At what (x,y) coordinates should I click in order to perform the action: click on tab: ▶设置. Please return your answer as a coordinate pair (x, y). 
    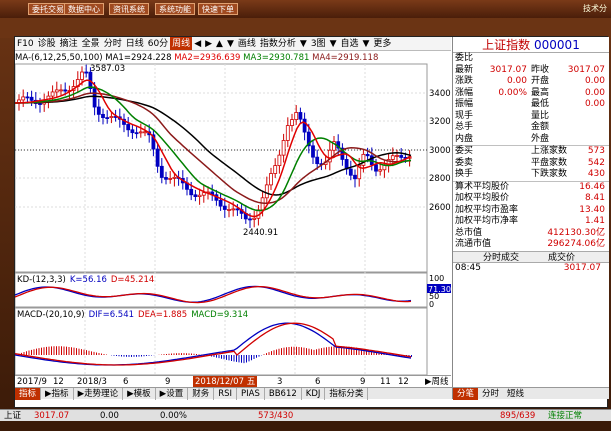
    Looking at the image, I should click on (172, 394).